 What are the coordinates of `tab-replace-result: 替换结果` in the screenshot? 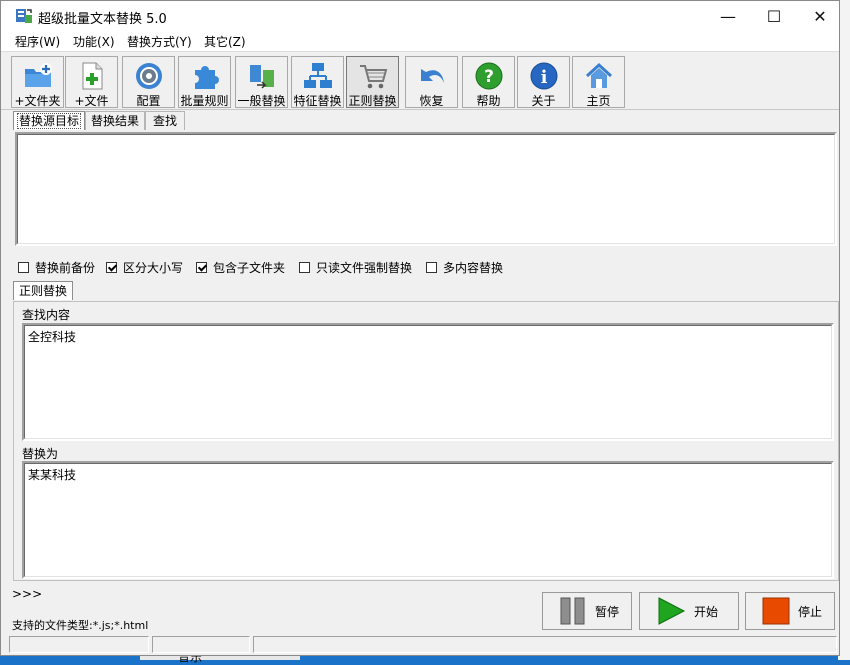 It's located at (115, 120).